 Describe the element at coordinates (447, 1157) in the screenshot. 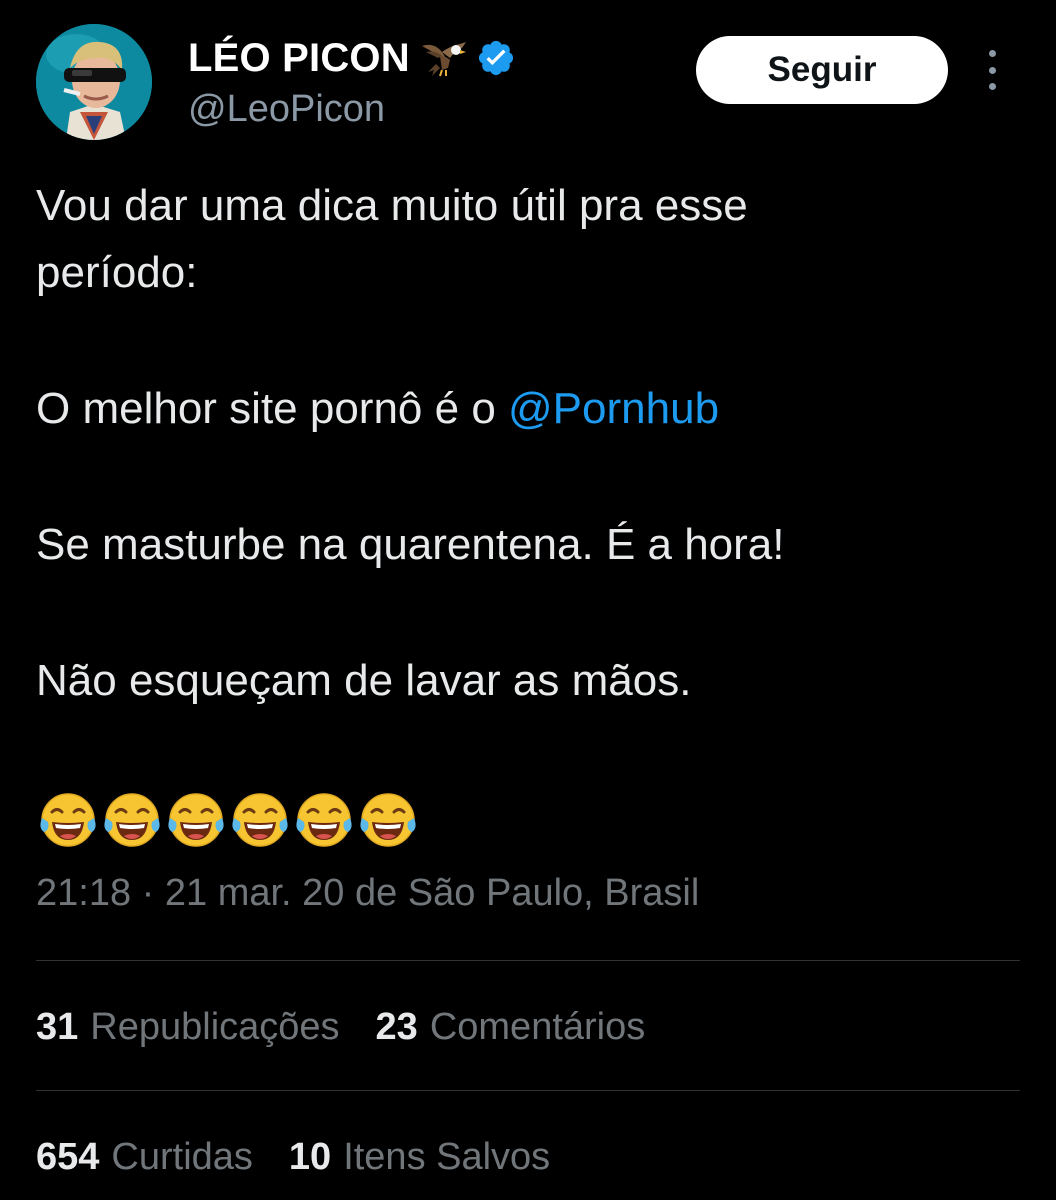

I see `saves-label: Itens Salvos` at that location.